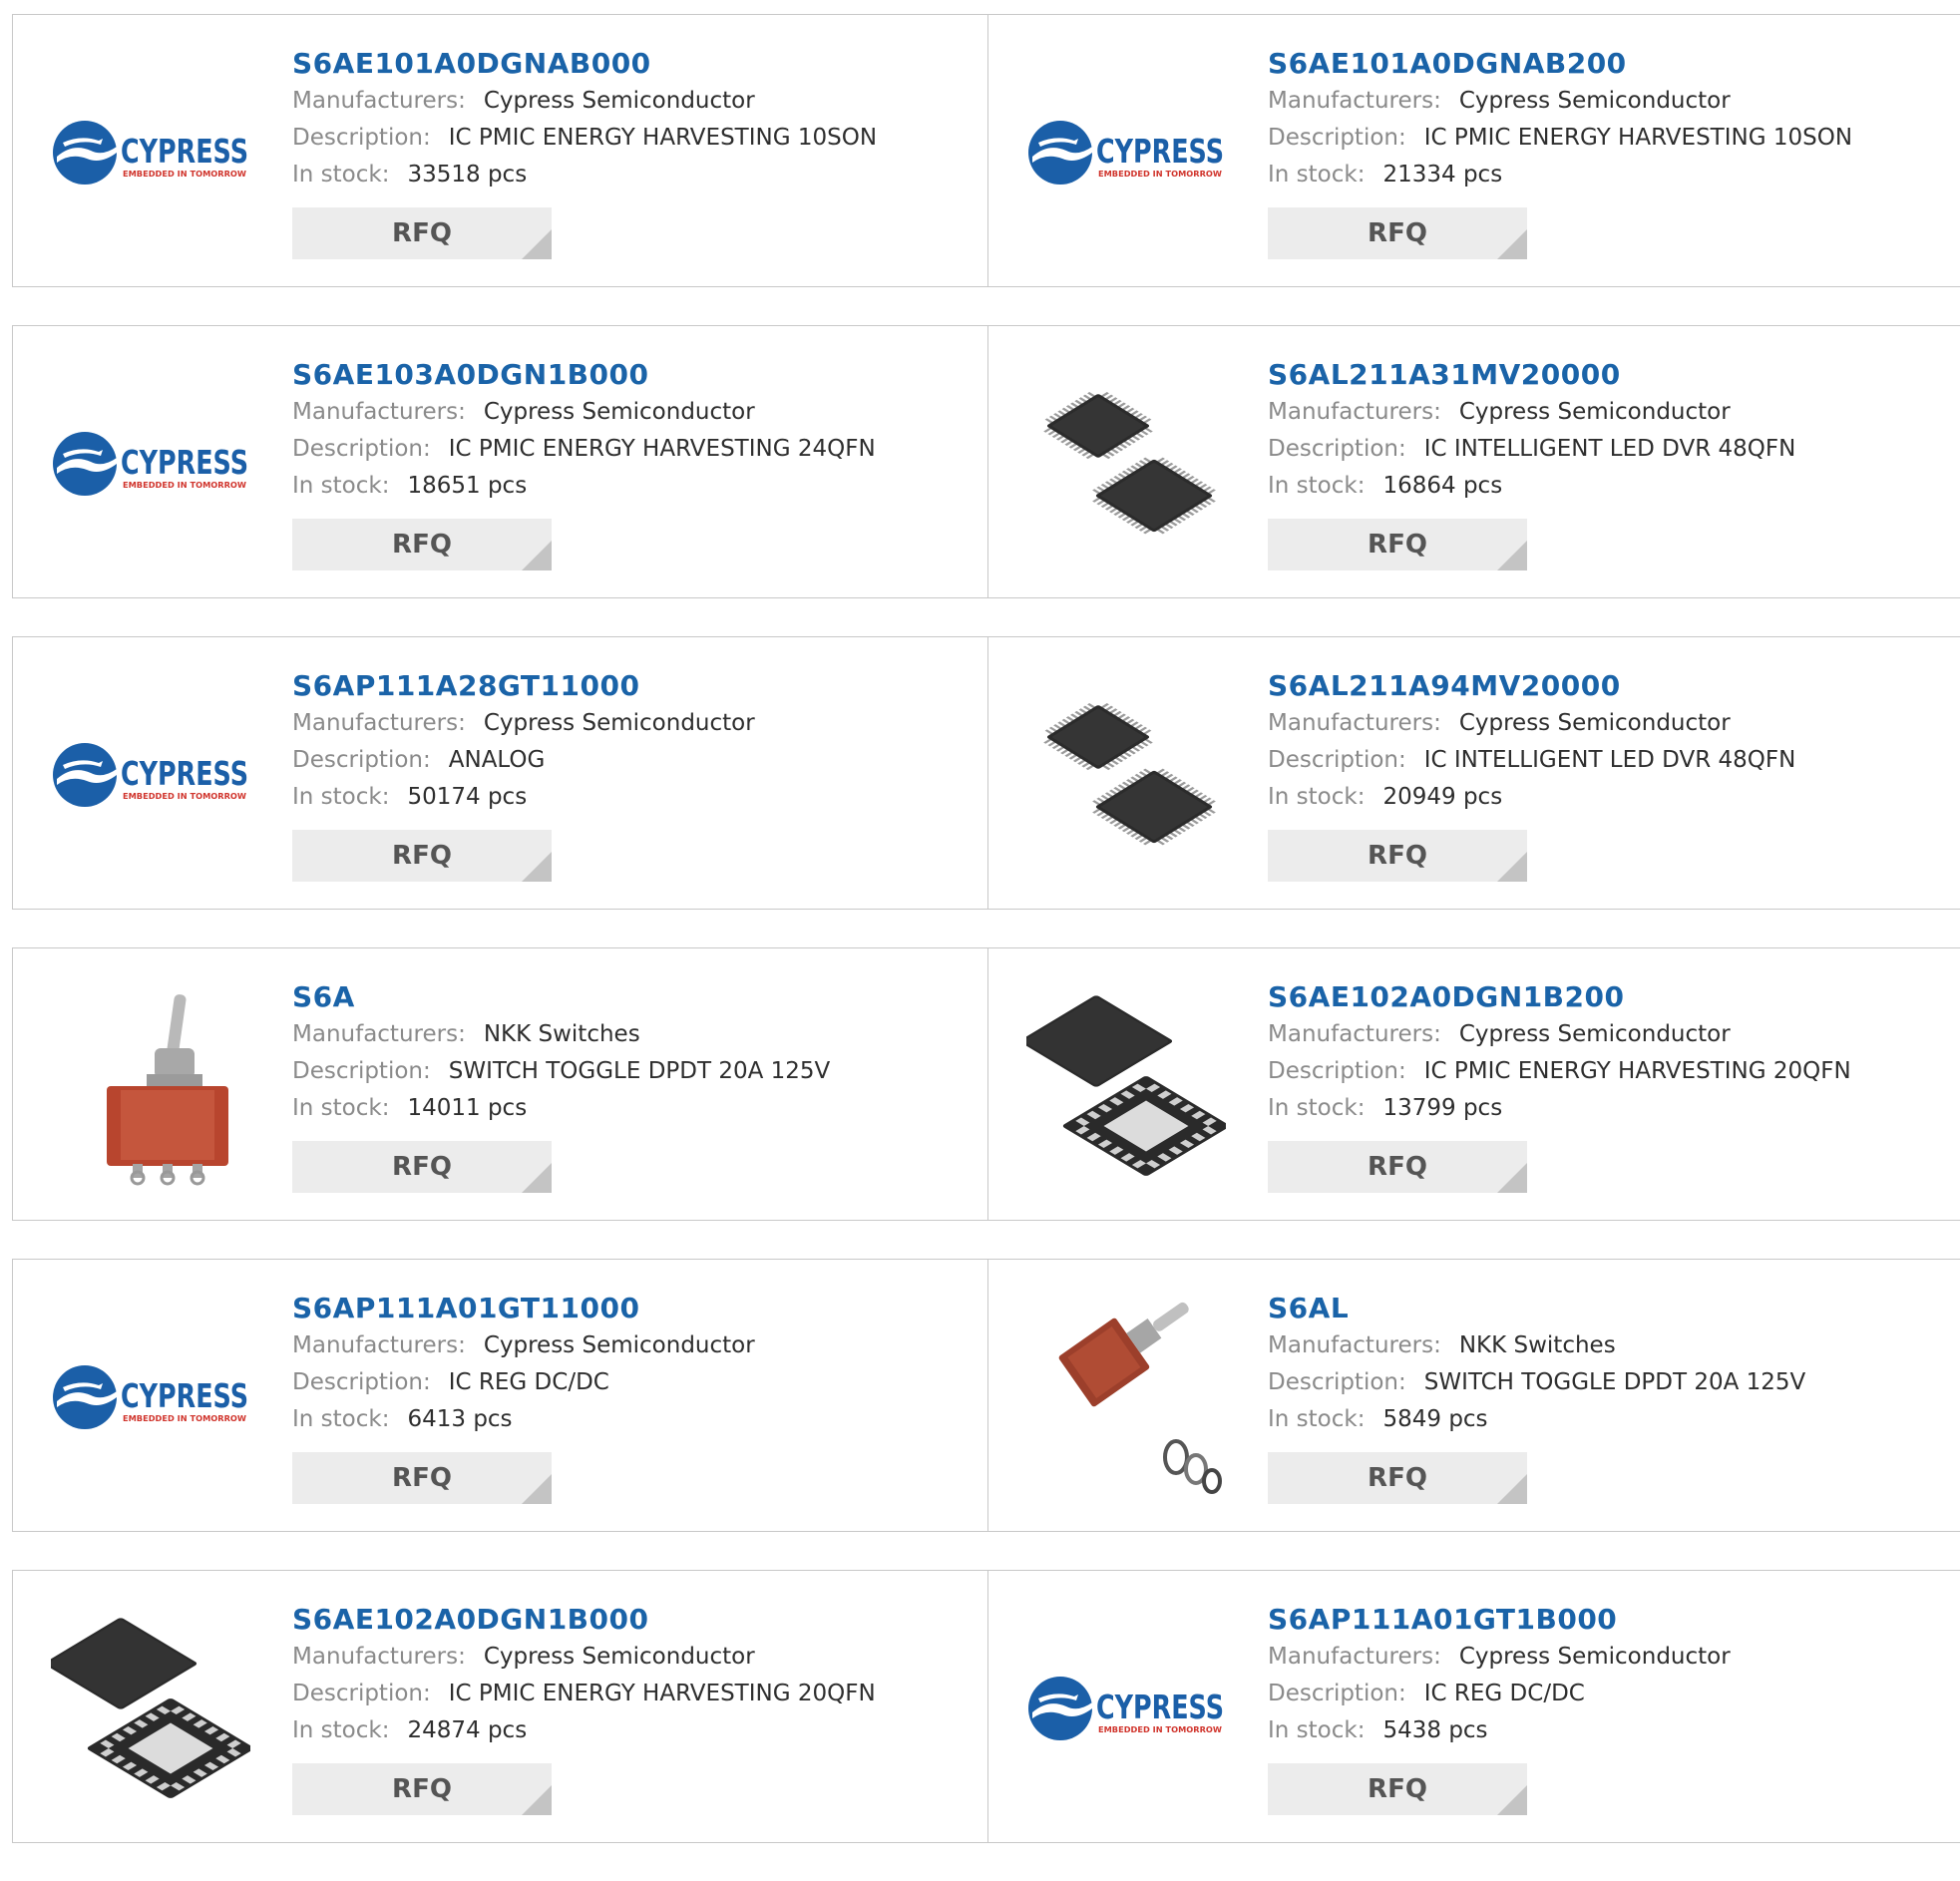  What do you see at coordinates (1443, 175) in the screenshot?
I see `stock-value: 21334 pcs` at bounding box center [1443, 175].